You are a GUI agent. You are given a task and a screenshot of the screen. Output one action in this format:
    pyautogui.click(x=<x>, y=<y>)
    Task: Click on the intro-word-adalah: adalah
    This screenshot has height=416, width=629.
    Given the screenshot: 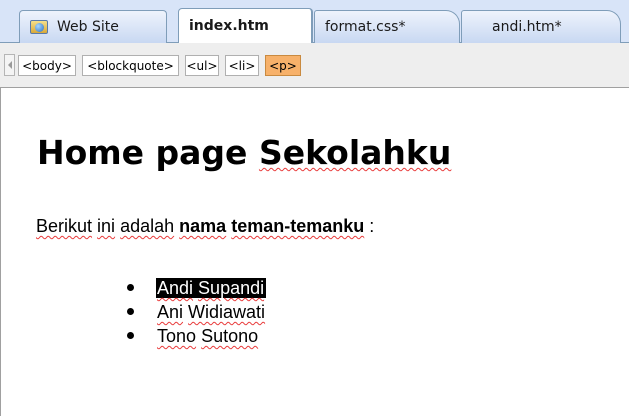 What is the action you would take?
    pyautogui.click(x=147, y=226)
    